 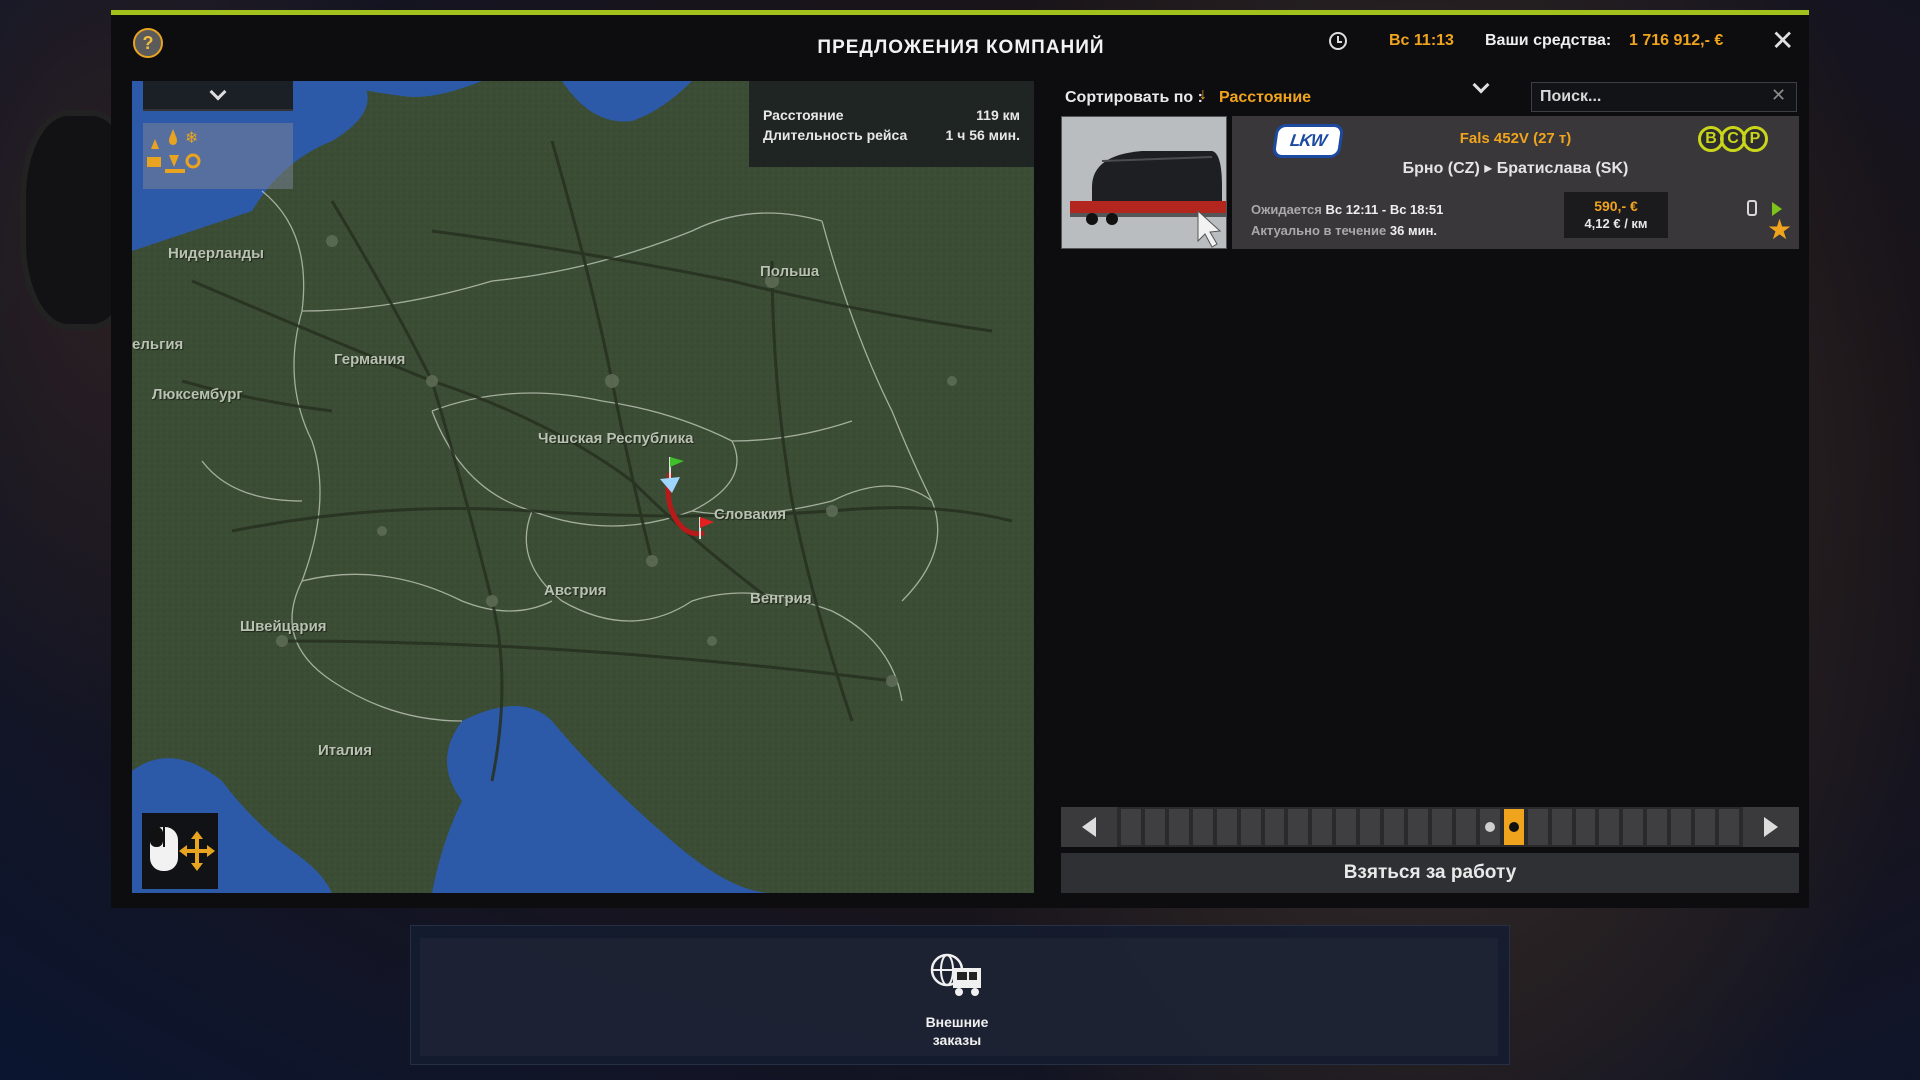 I want to click on sort-direction-icon: ↓, so click(x=1203, y=95).